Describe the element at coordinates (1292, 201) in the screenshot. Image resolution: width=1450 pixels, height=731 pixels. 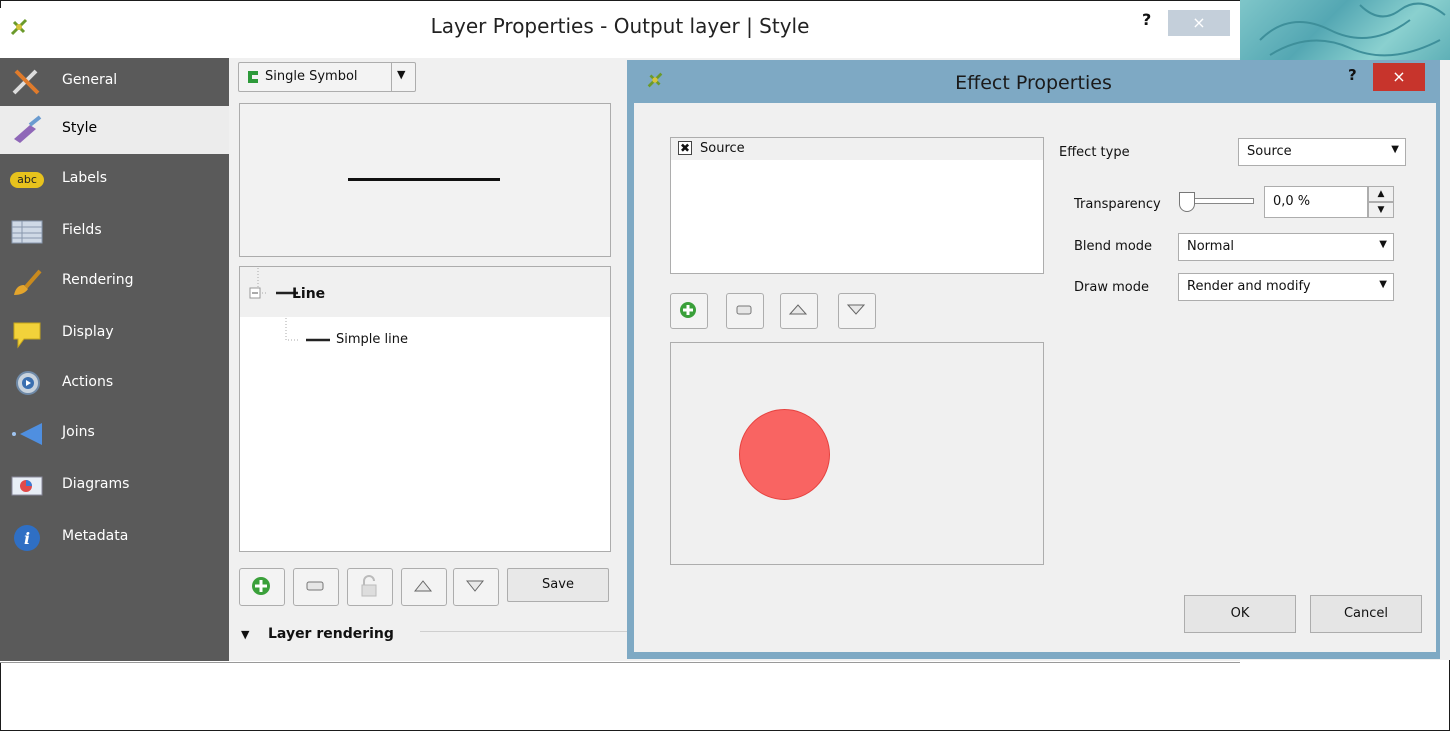
I see `transparency-value: 0,0 %` at that location.